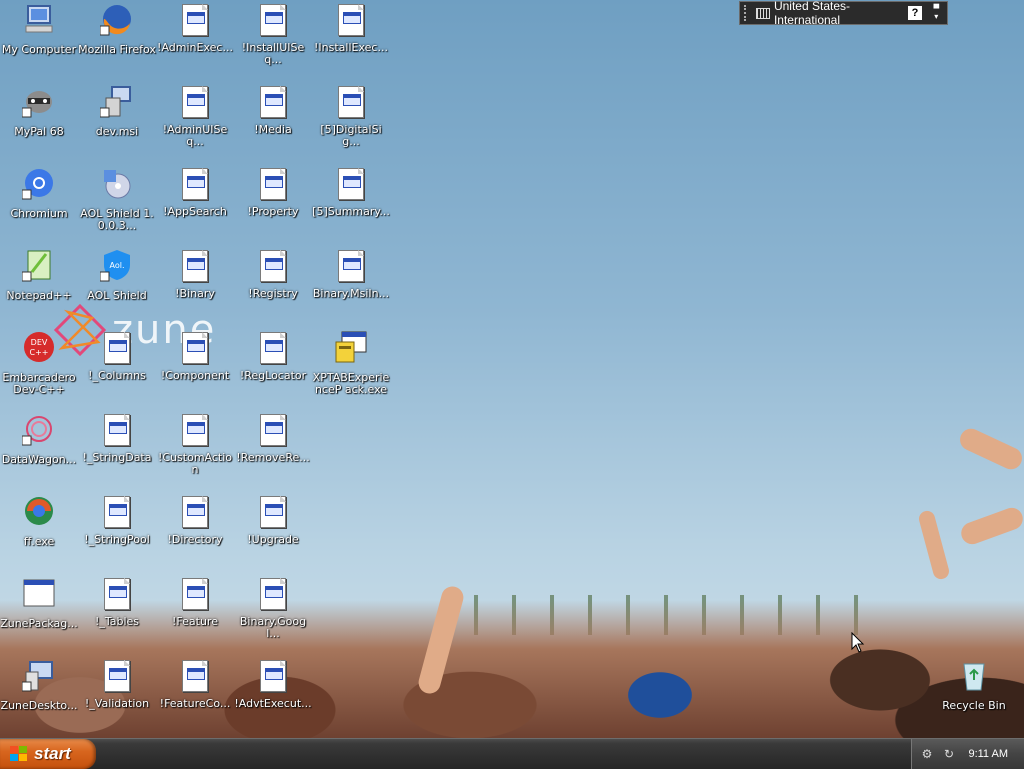  Describe the element at coordinates (39, 193) in the screenshot. I see `desktop-icon-chromium: Chromium` at that location.